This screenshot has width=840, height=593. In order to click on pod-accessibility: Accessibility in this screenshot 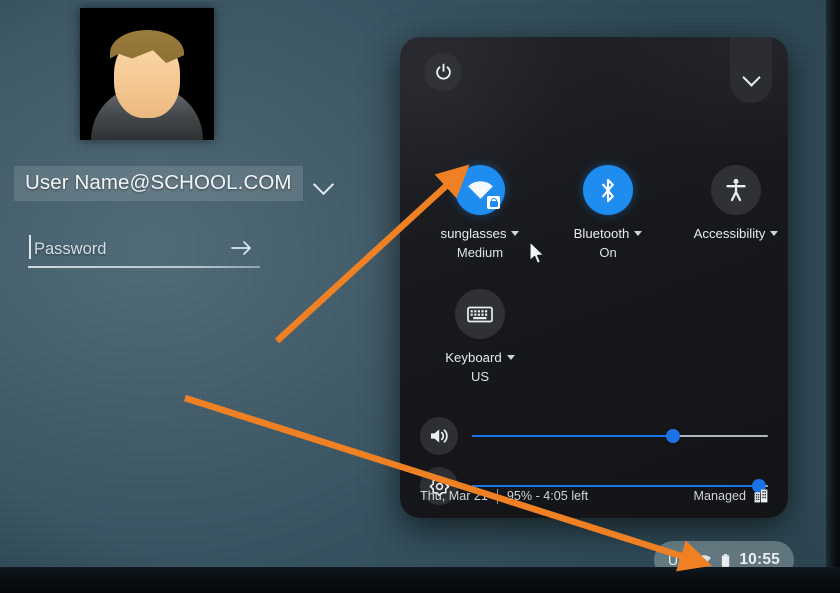, I will do `click(732, 205)`.